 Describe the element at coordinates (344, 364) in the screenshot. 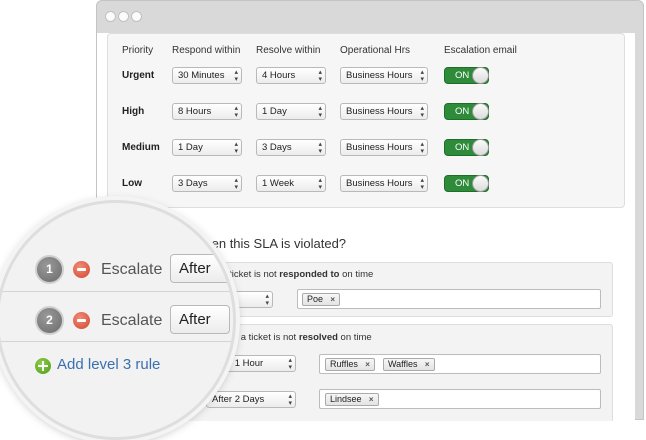

I see `tag-label: Ruffles` at that location.